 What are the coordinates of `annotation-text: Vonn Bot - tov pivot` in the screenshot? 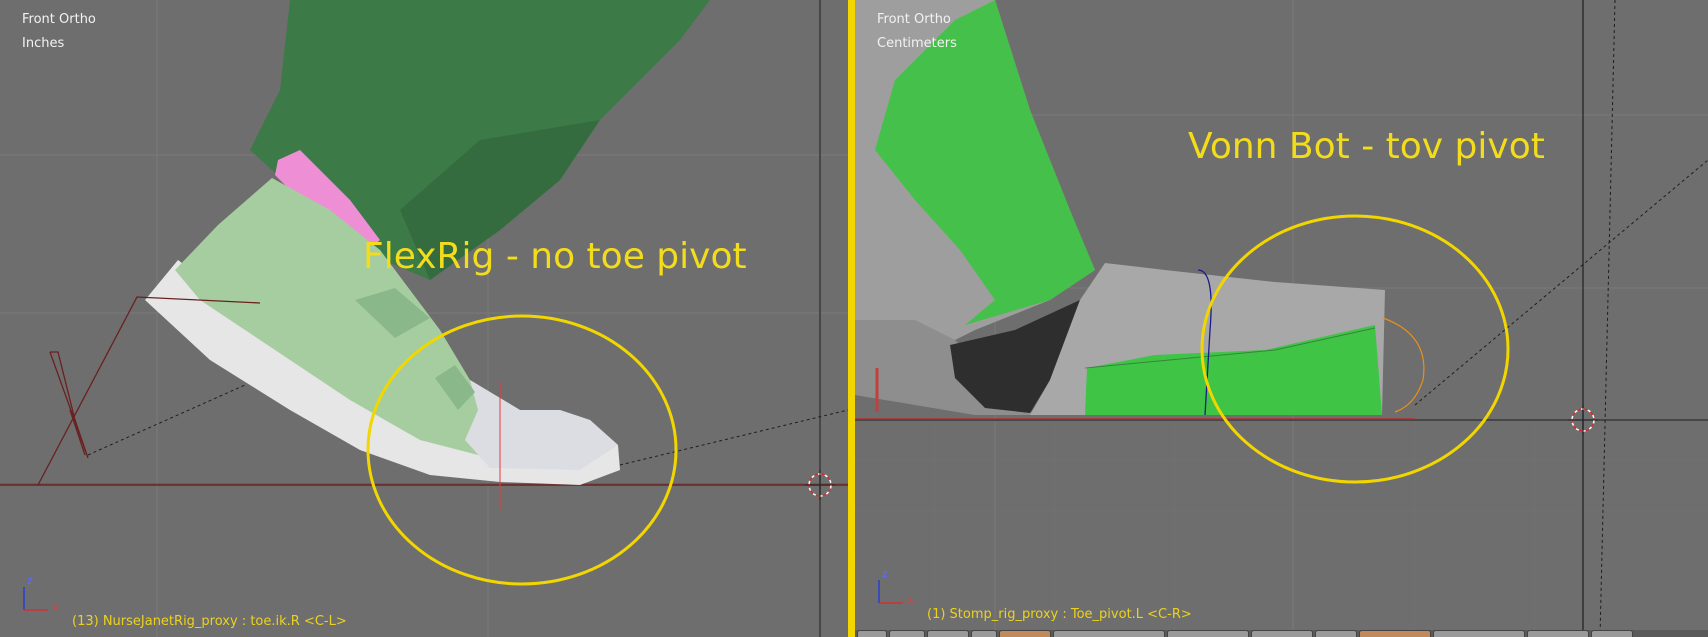 It's located at (1366, 146).